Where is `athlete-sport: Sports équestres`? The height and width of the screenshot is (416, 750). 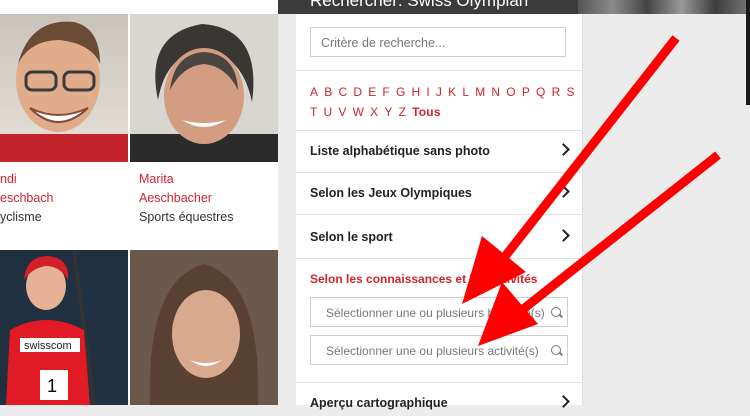
athlete-sport: Sports équestres is located at coordinates (186, 217).